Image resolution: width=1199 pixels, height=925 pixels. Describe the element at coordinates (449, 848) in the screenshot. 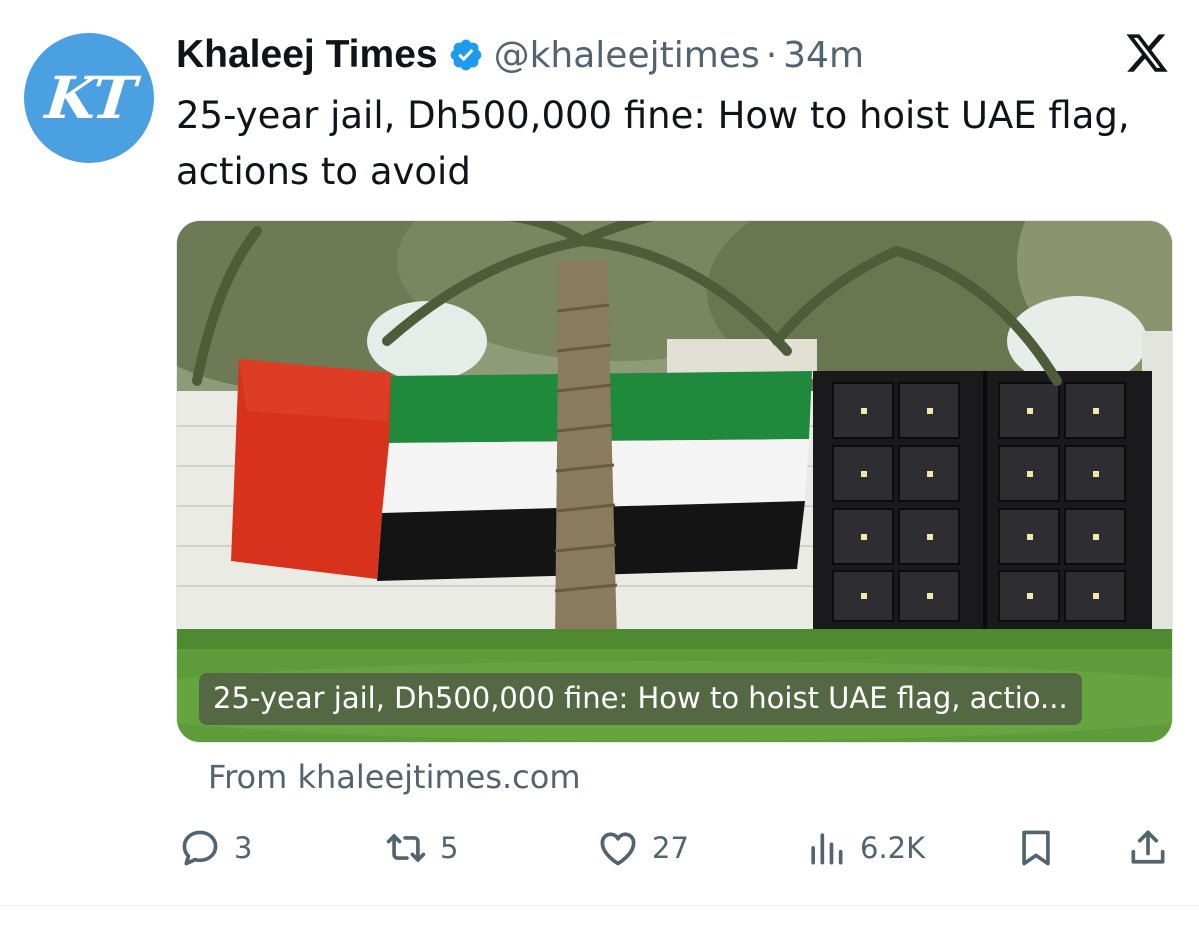

I see `repost-count: 5` at that location.